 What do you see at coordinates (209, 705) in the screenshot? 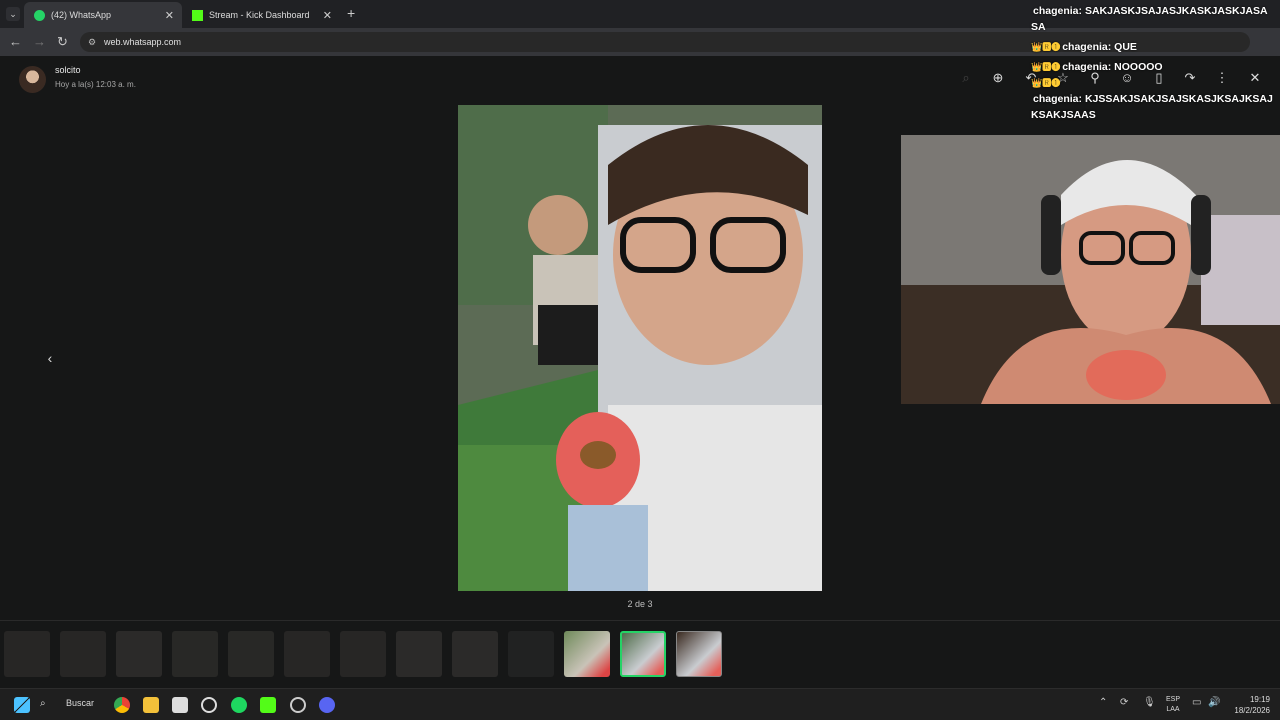
I see `chatgpt-icon` at bounding box center [209, 705].